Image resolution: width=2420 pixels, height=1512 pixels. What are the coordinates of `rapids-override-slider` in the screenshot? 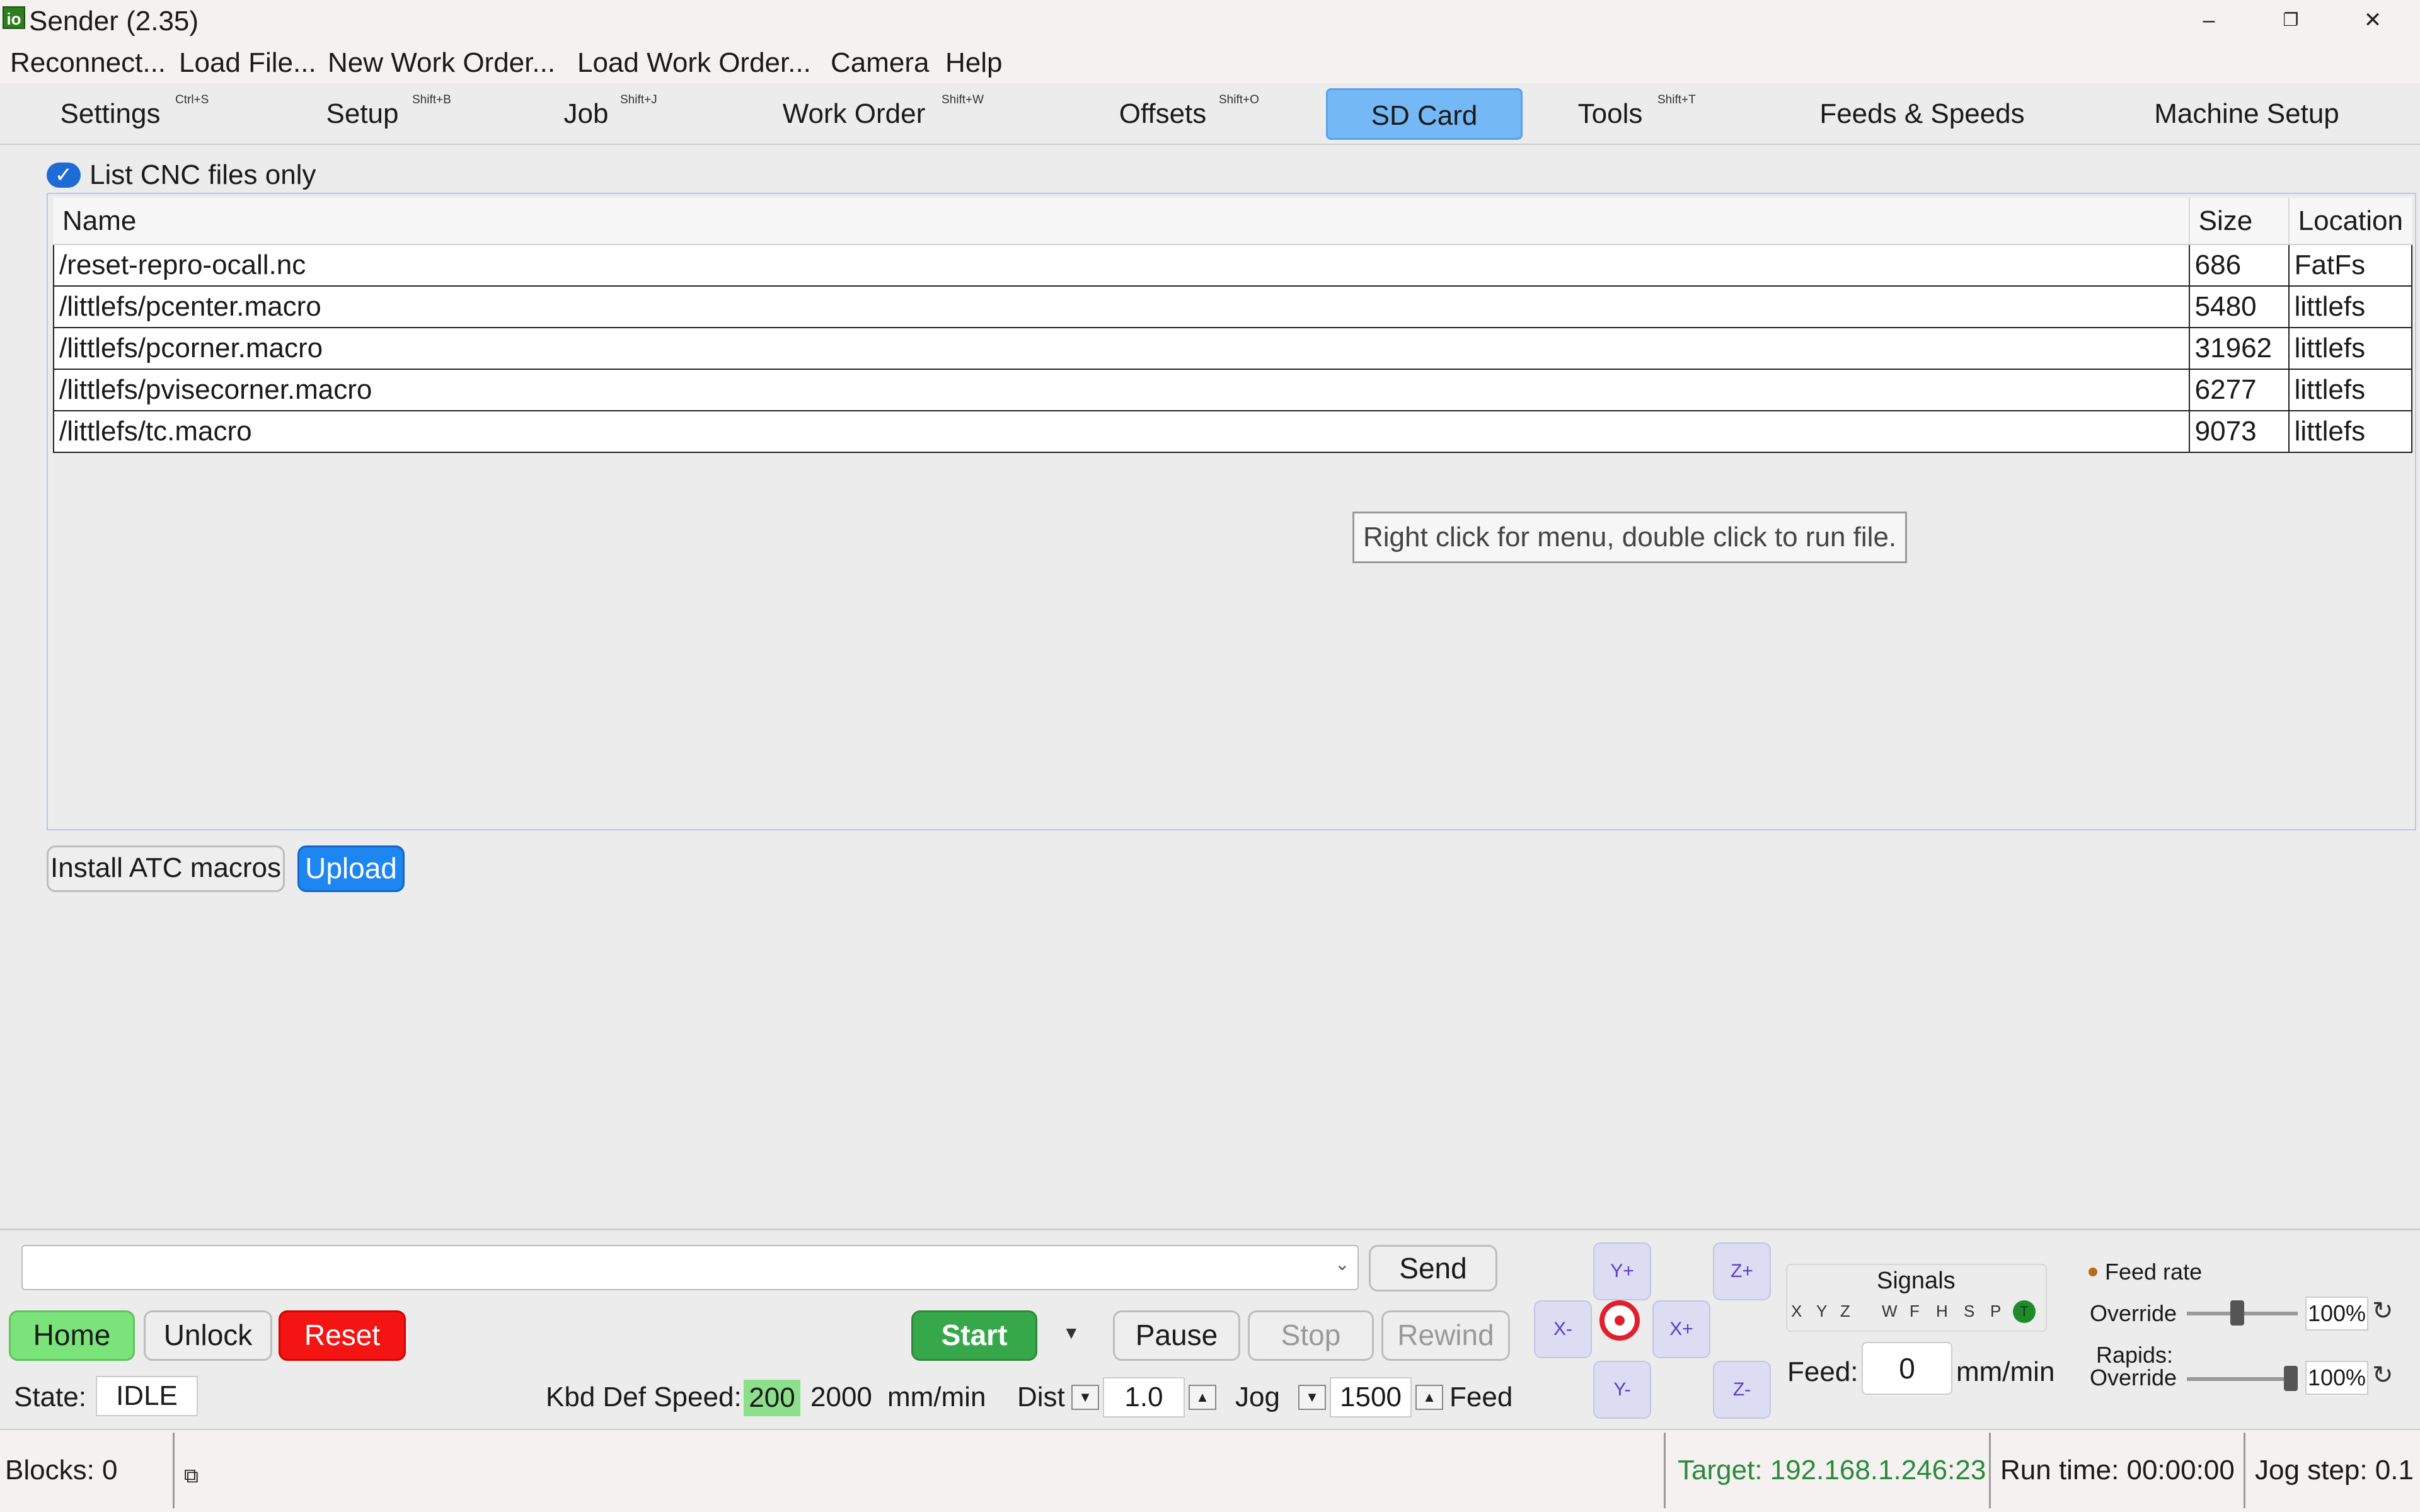 It's located at (2243, 1379).